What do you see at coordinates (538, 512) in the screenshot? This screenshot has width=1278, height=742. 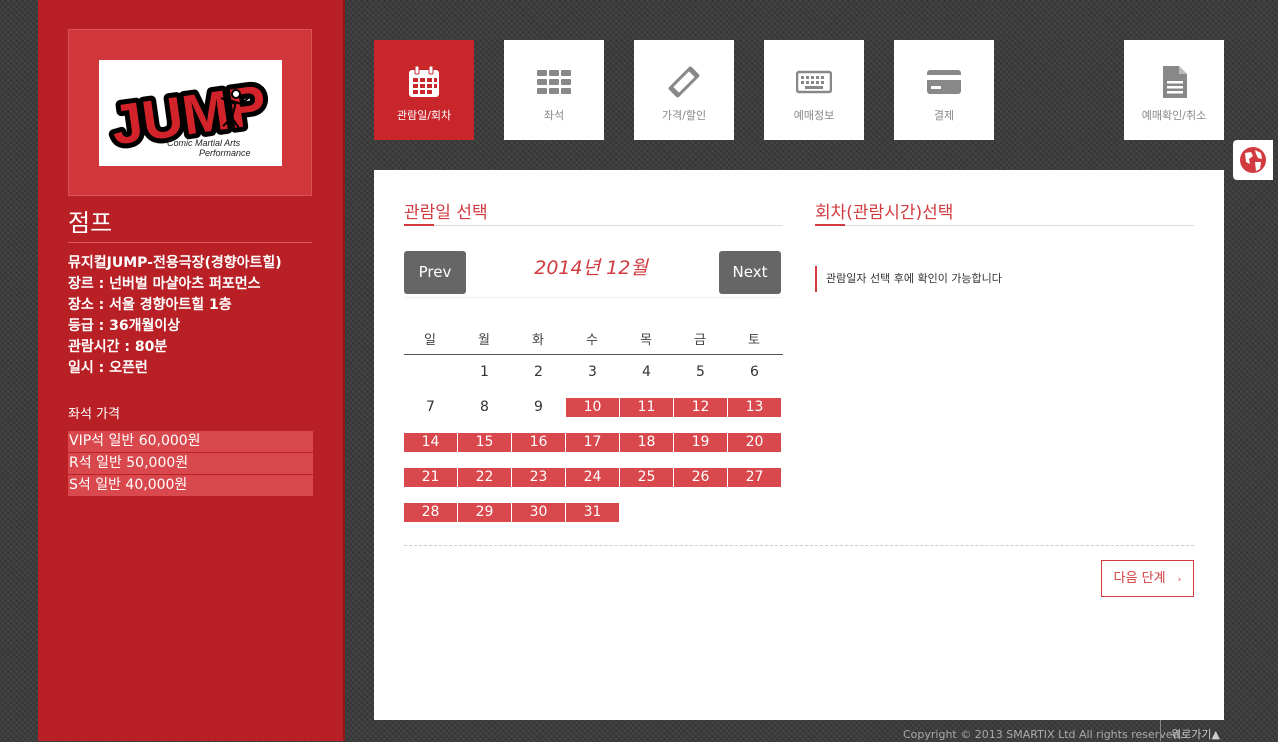 I see `calendar-day-available: 30` at bounding box center [538, 512].